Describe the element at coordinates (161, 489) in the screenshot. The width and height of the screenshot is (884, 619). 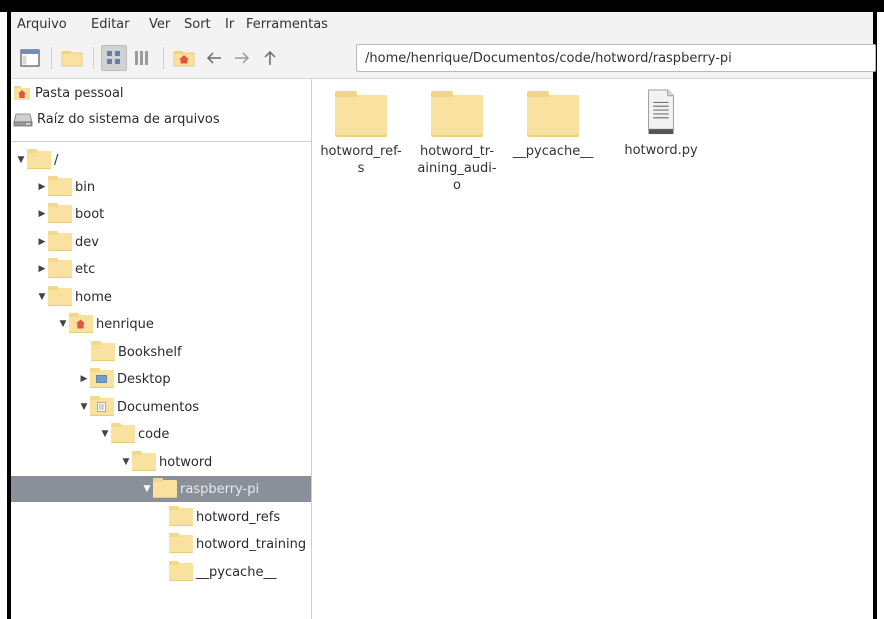
I see `tree-item-raspberry-pi: ▼ raspberry-pi` at that location.